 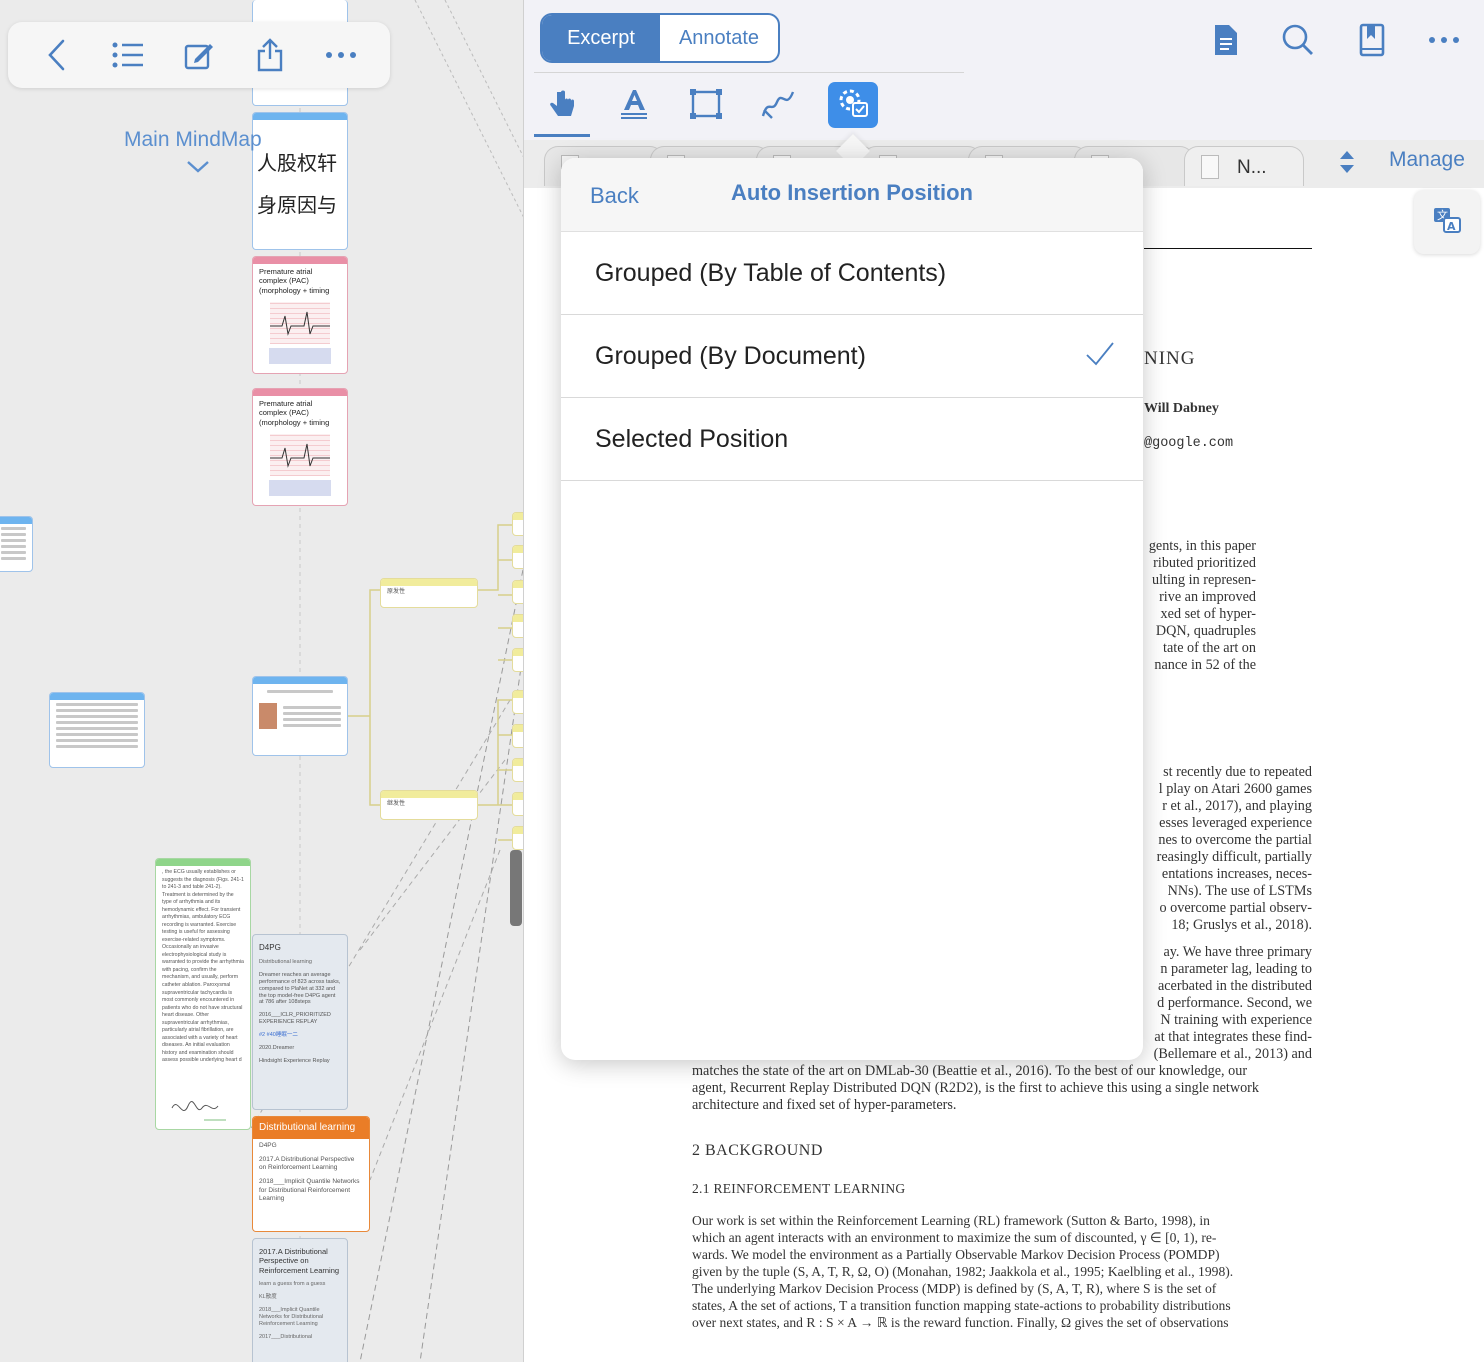 What do you see at coordinates (396, 592) in the screenshot?
I see `node-label: 原发性` at bounding box center [396, 592].